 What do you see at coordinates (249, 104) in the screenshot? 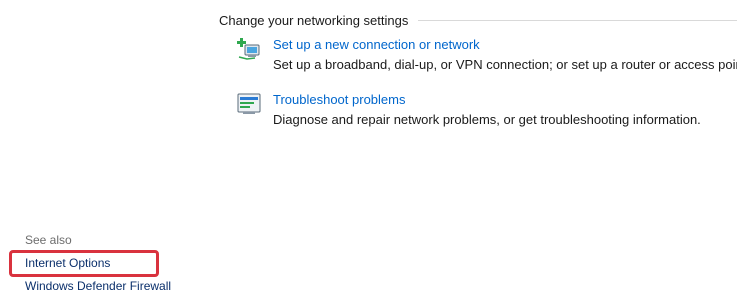
I see `troubleshoot-icon` at bounding box center [249, 104].